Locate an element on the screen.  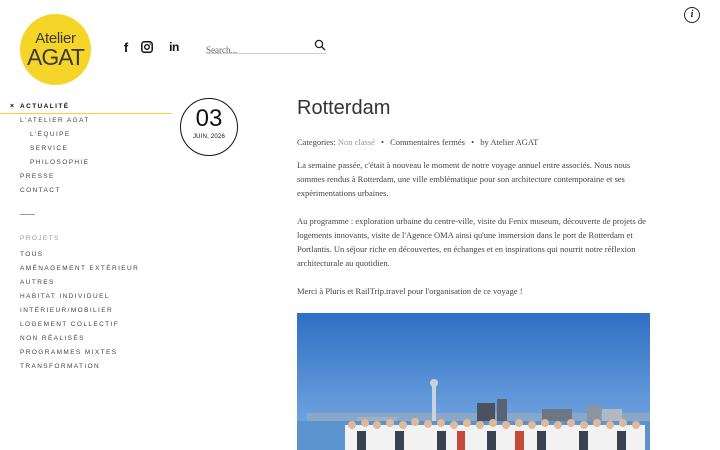
post-day: 03 is located at coordinates (209, 118).